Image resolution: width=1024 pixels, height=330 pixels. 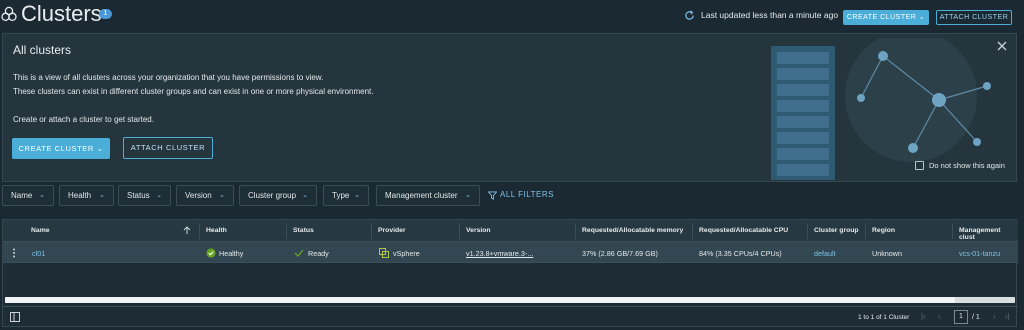 I want to click on cluster-status: Ready, so click(x=318, y=253).